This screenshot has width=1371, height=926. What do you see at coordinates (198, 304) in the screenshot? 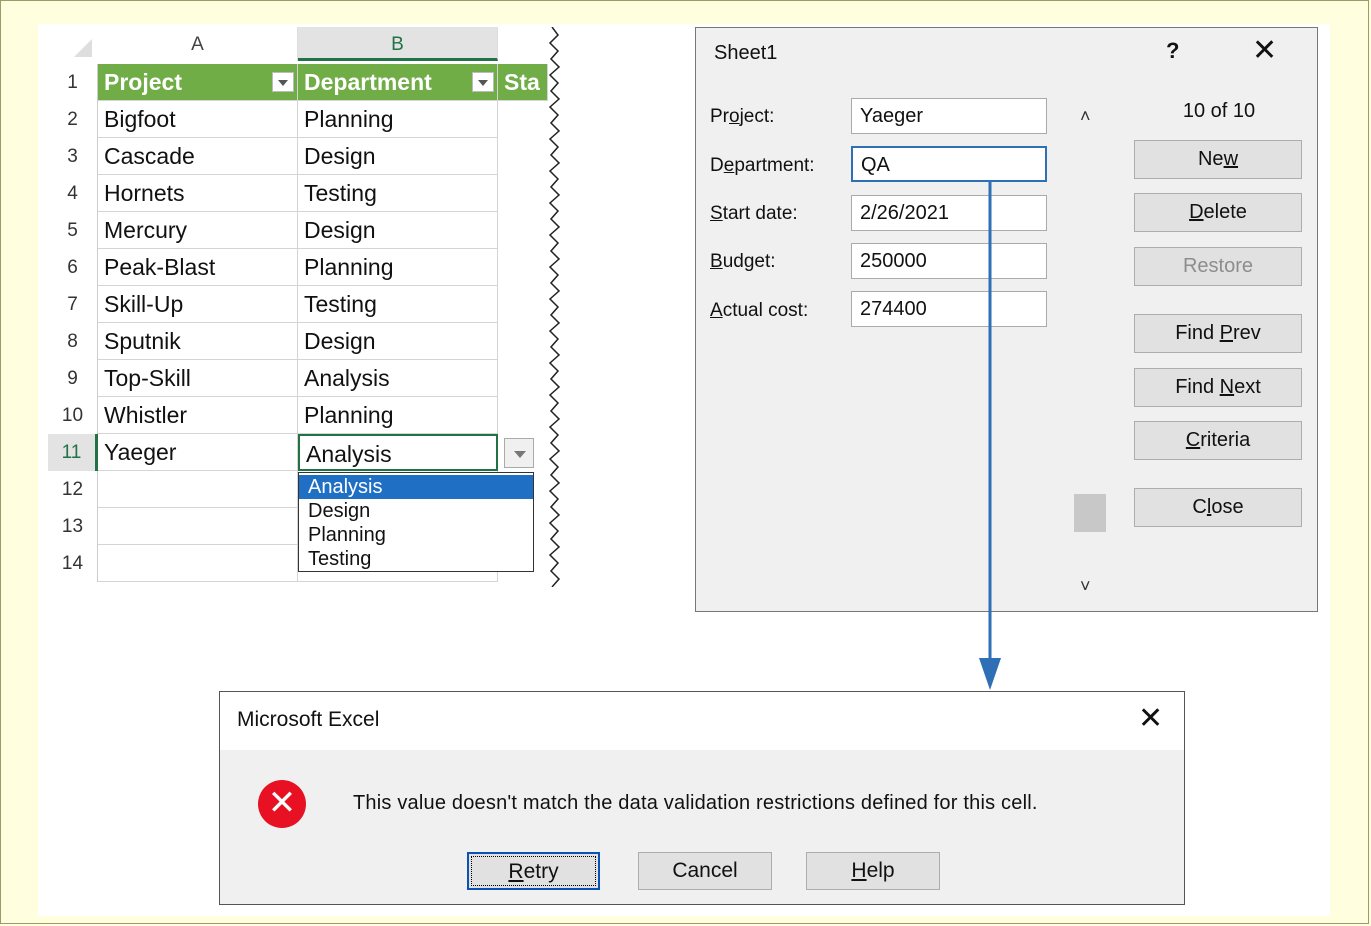
I see `cell-project: Skill-Up` at bounding box center [198, 304].